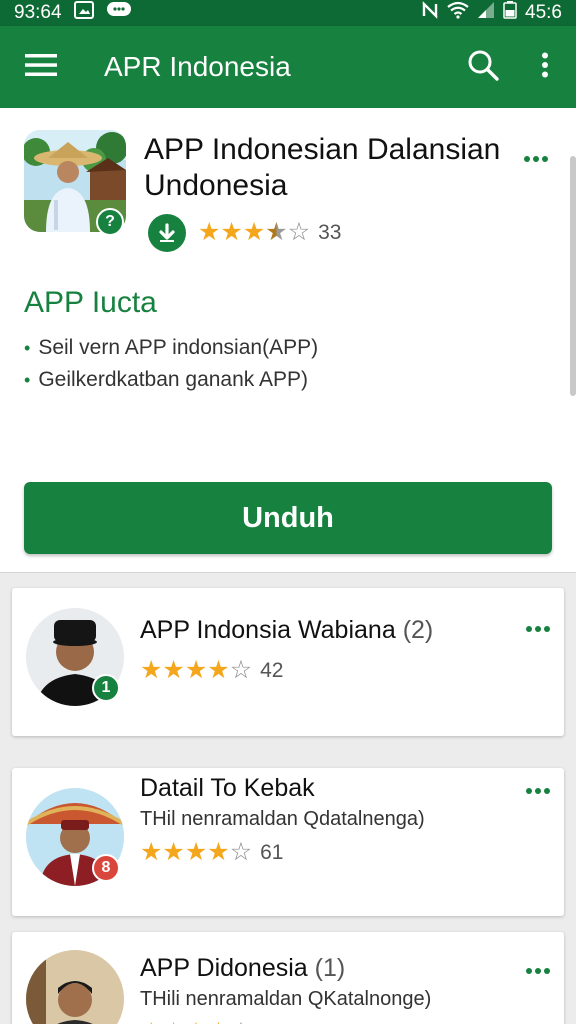  What do you see at coordinates (167, 233) in the screenshot?
I see `download-icon` at bounding box center [167, 233].